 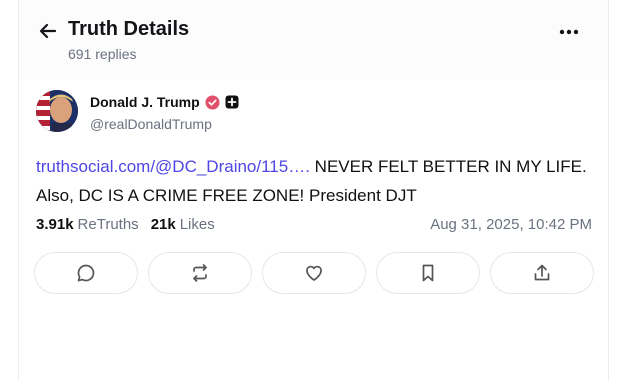 I want to click on bookmark-icon, so click(x=428, y=273).